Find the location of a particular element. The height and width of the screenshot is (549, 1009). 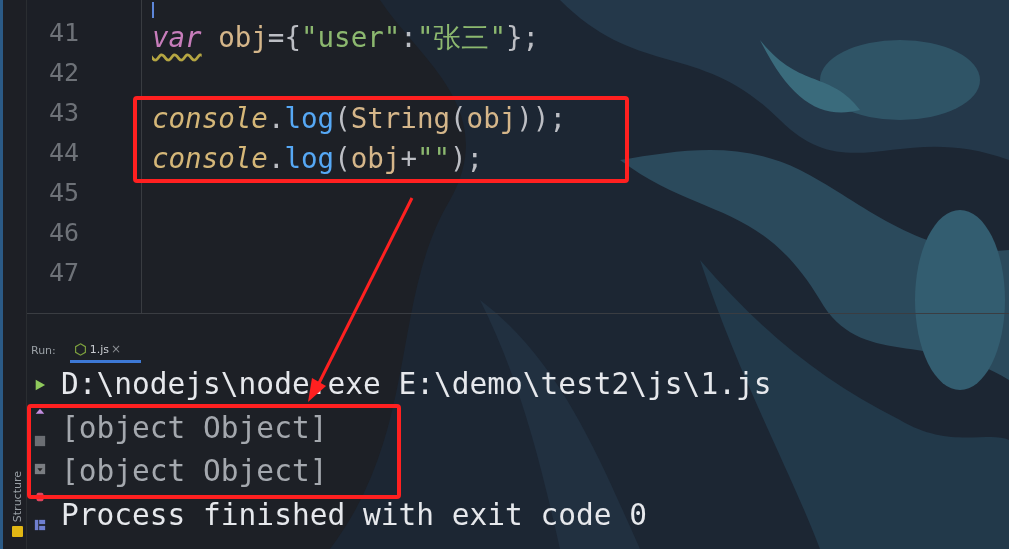

console-line: Process finished with exit code 0 is located at coordinates (355, 515).